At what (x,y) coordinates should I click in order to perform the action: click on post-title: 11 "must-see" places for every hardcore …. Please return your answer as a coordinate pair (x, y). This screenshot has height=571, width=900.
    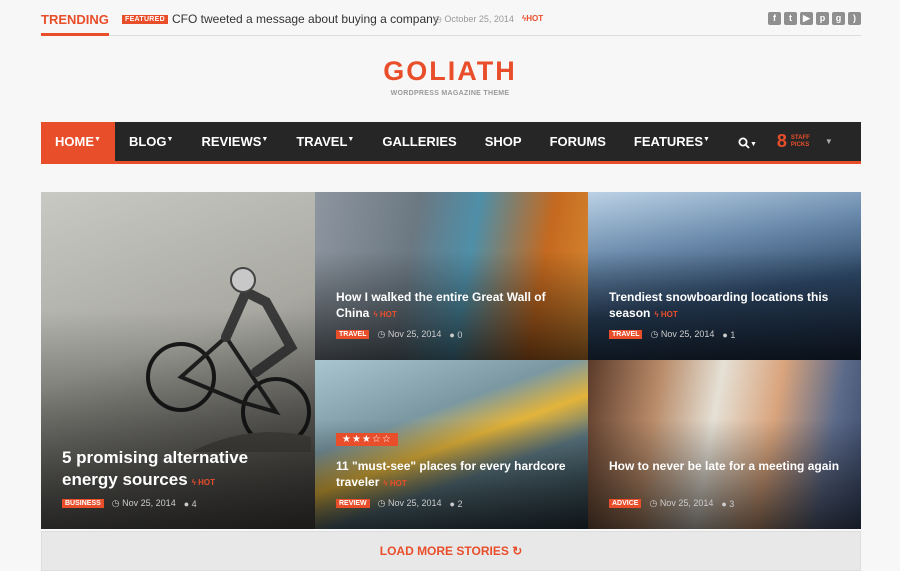
    Looking at the image, I should click on (454, 475).